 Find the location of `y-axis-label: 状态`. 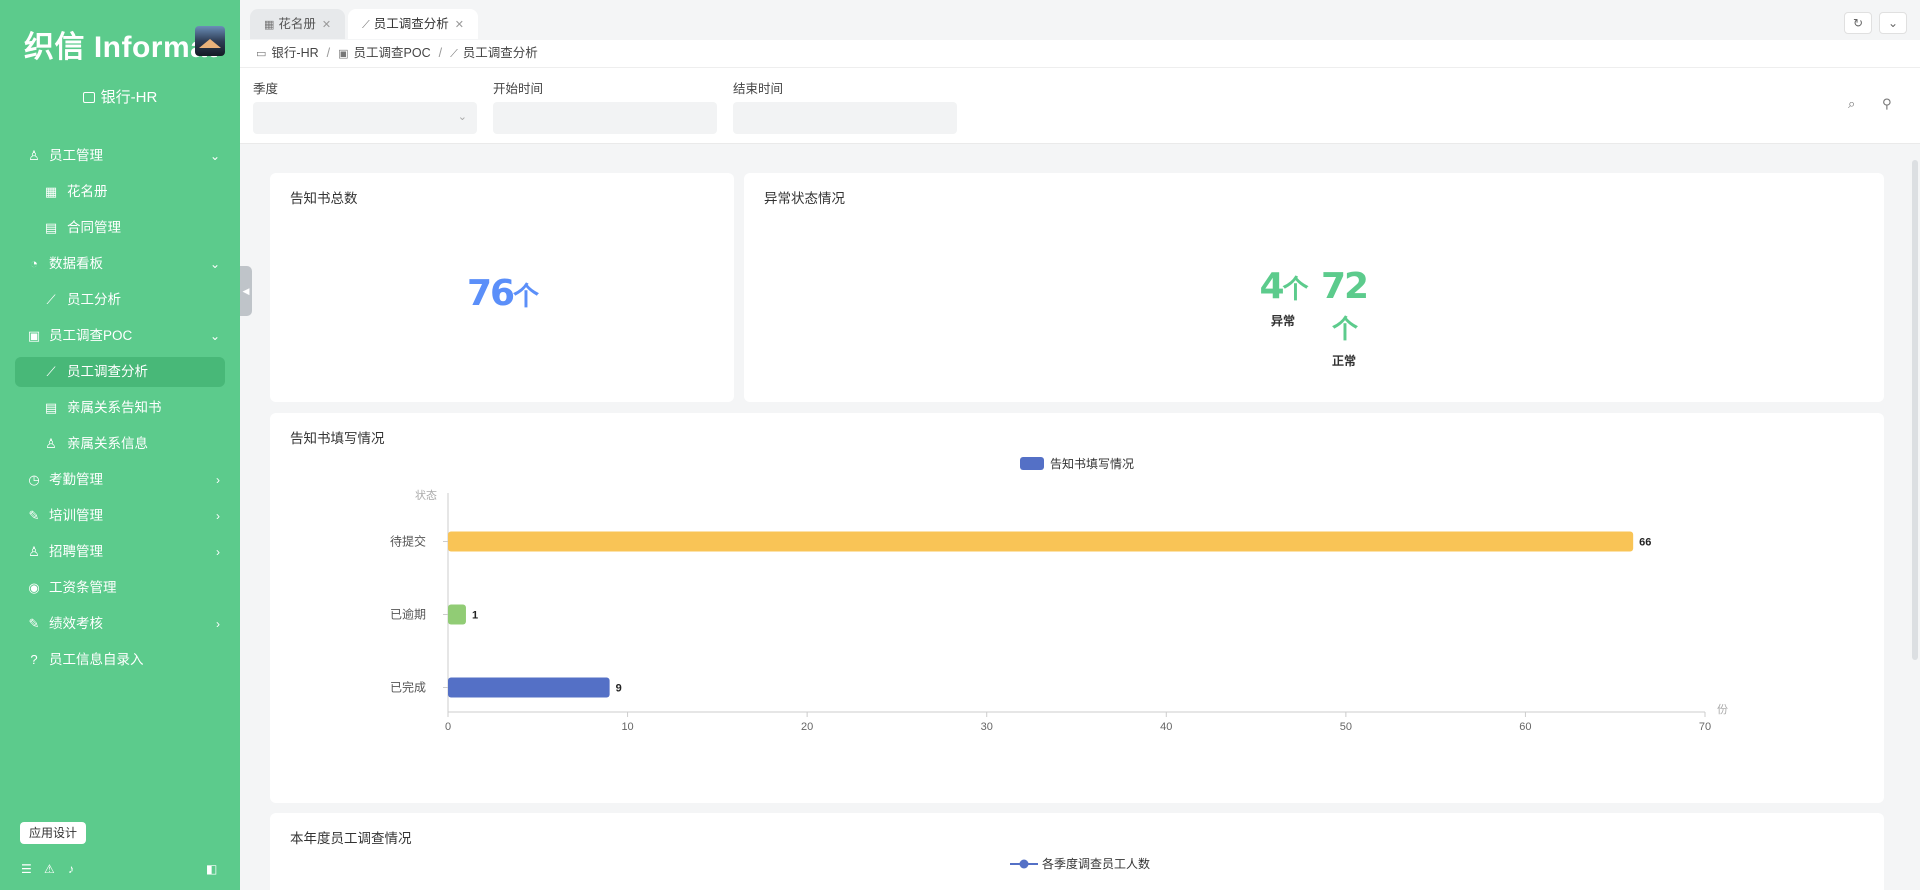

y-axis-label: 状态 is located at coordinates (426, 495).